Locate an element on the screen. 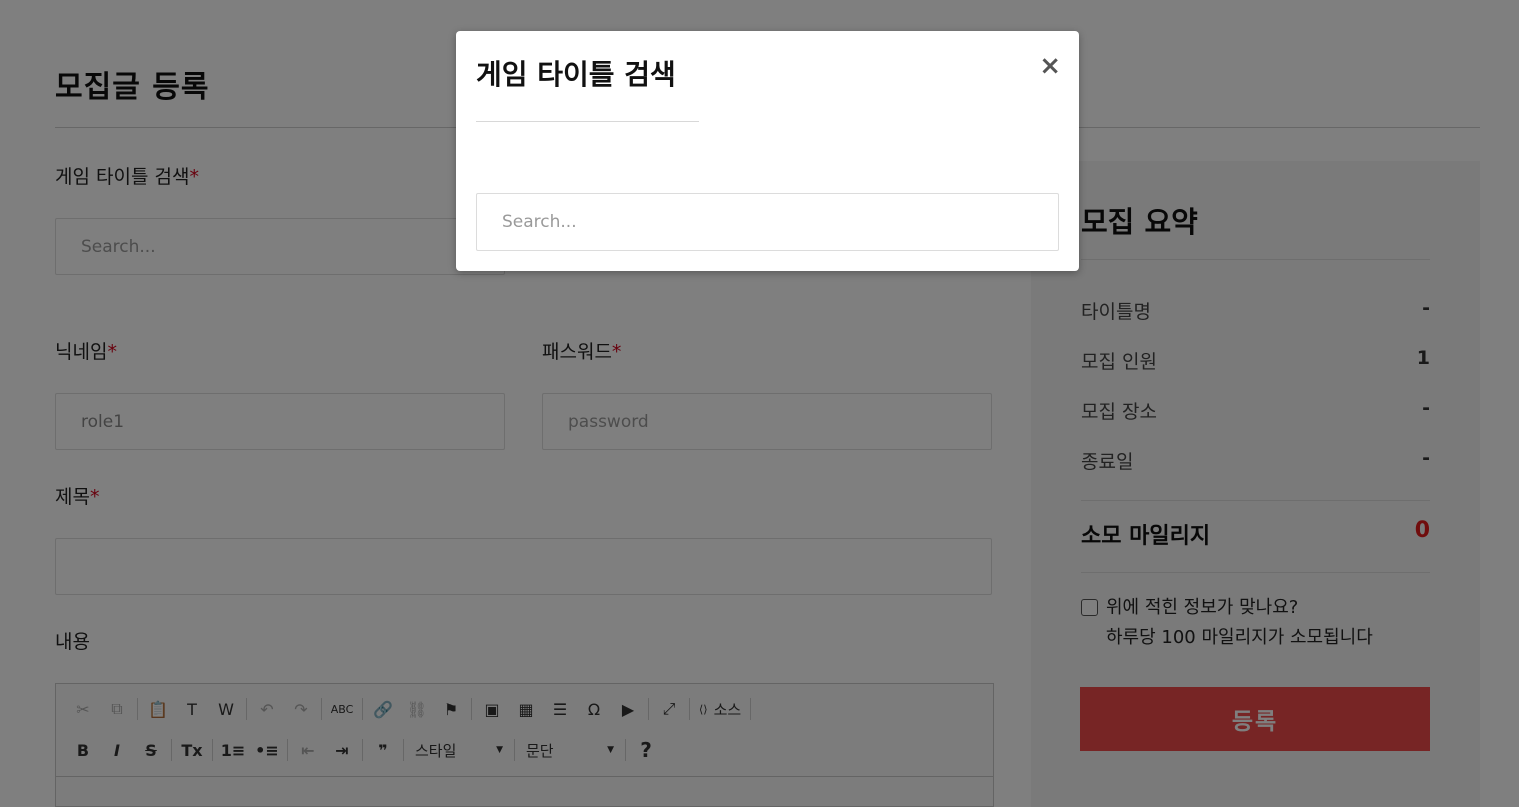 Image resolution: width=1519 pixels, height=807 pixels. modal-title-divider is located at coordinates (587, 121).